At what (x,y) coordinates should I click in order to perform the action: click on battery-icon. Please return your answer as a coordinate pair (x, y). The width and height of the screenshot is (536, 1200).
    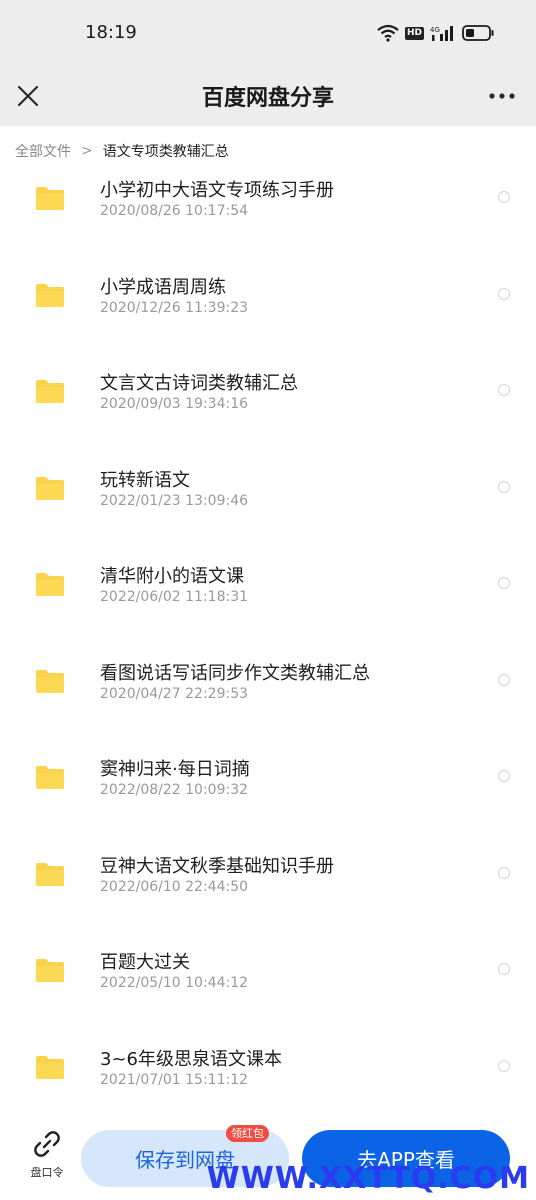
    Looking at the image, I should click on (478, 33).